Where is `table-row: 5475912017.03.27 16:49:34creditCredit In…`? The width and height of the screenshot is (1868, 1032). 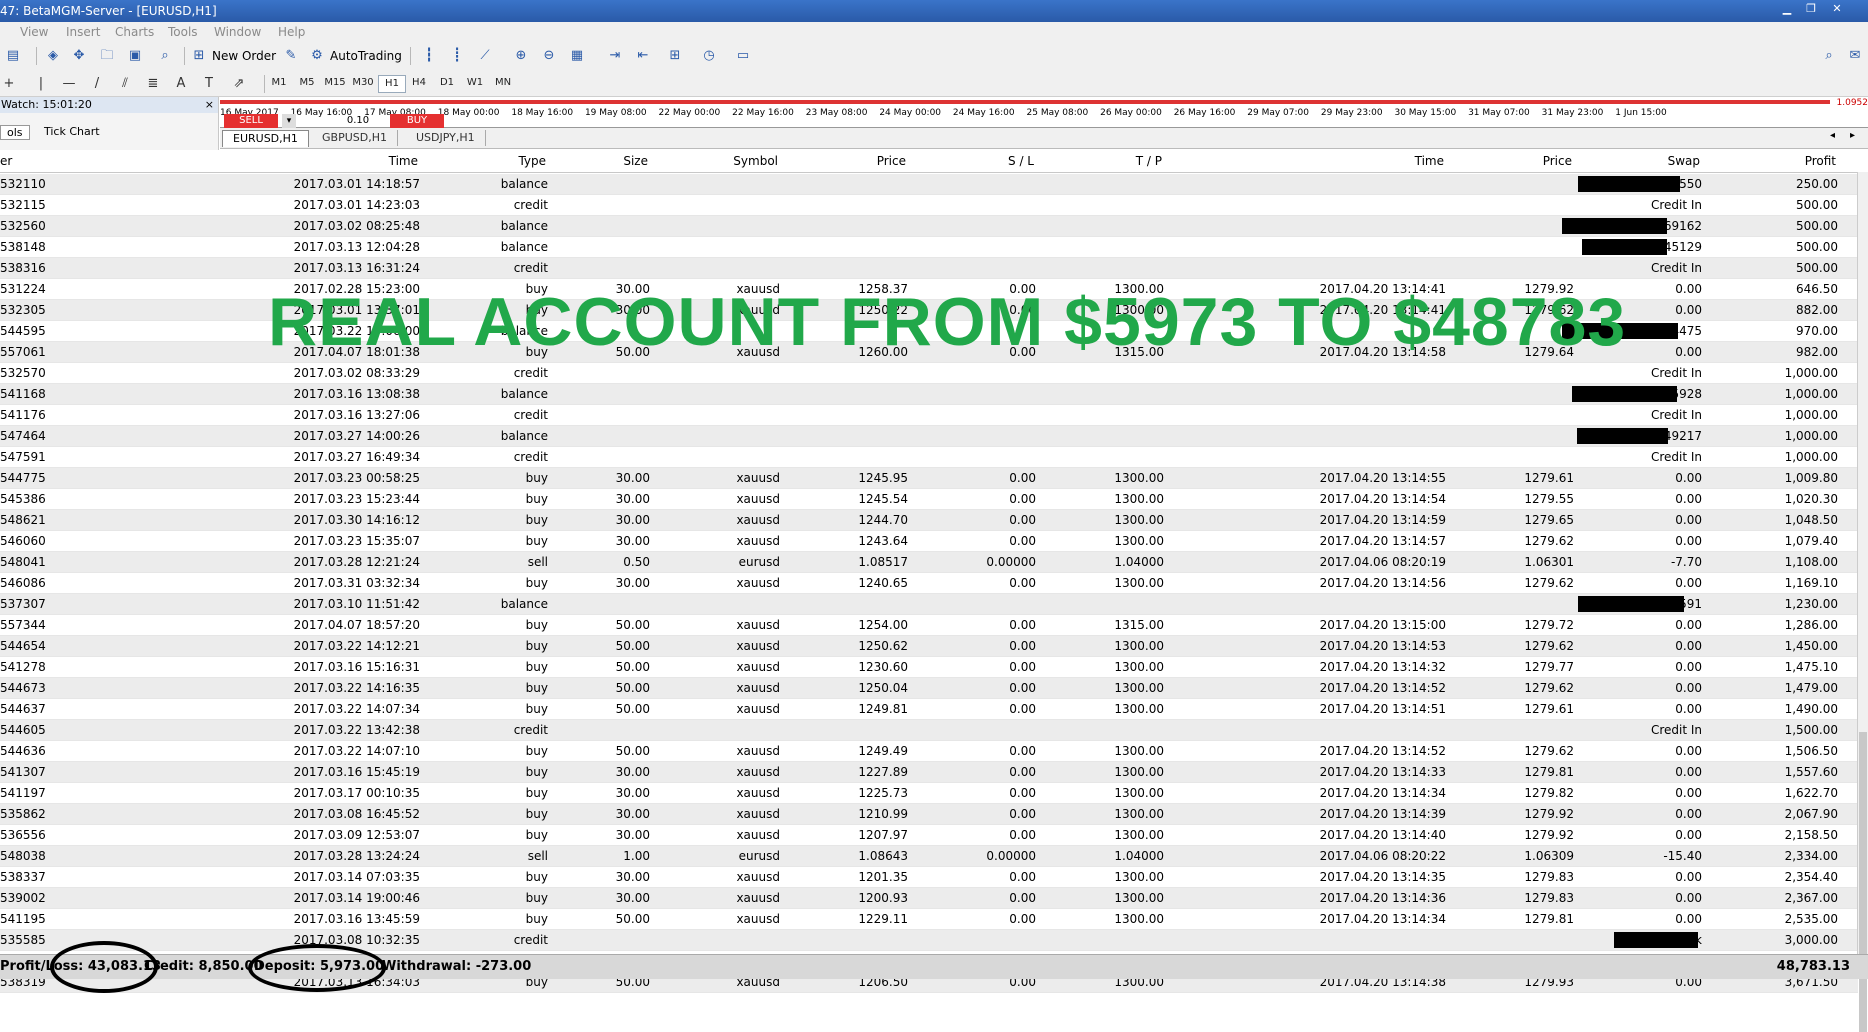
table-row: 5475912017.03.27 16:49:34creditCredit In… is located at coordinates (929, 457).